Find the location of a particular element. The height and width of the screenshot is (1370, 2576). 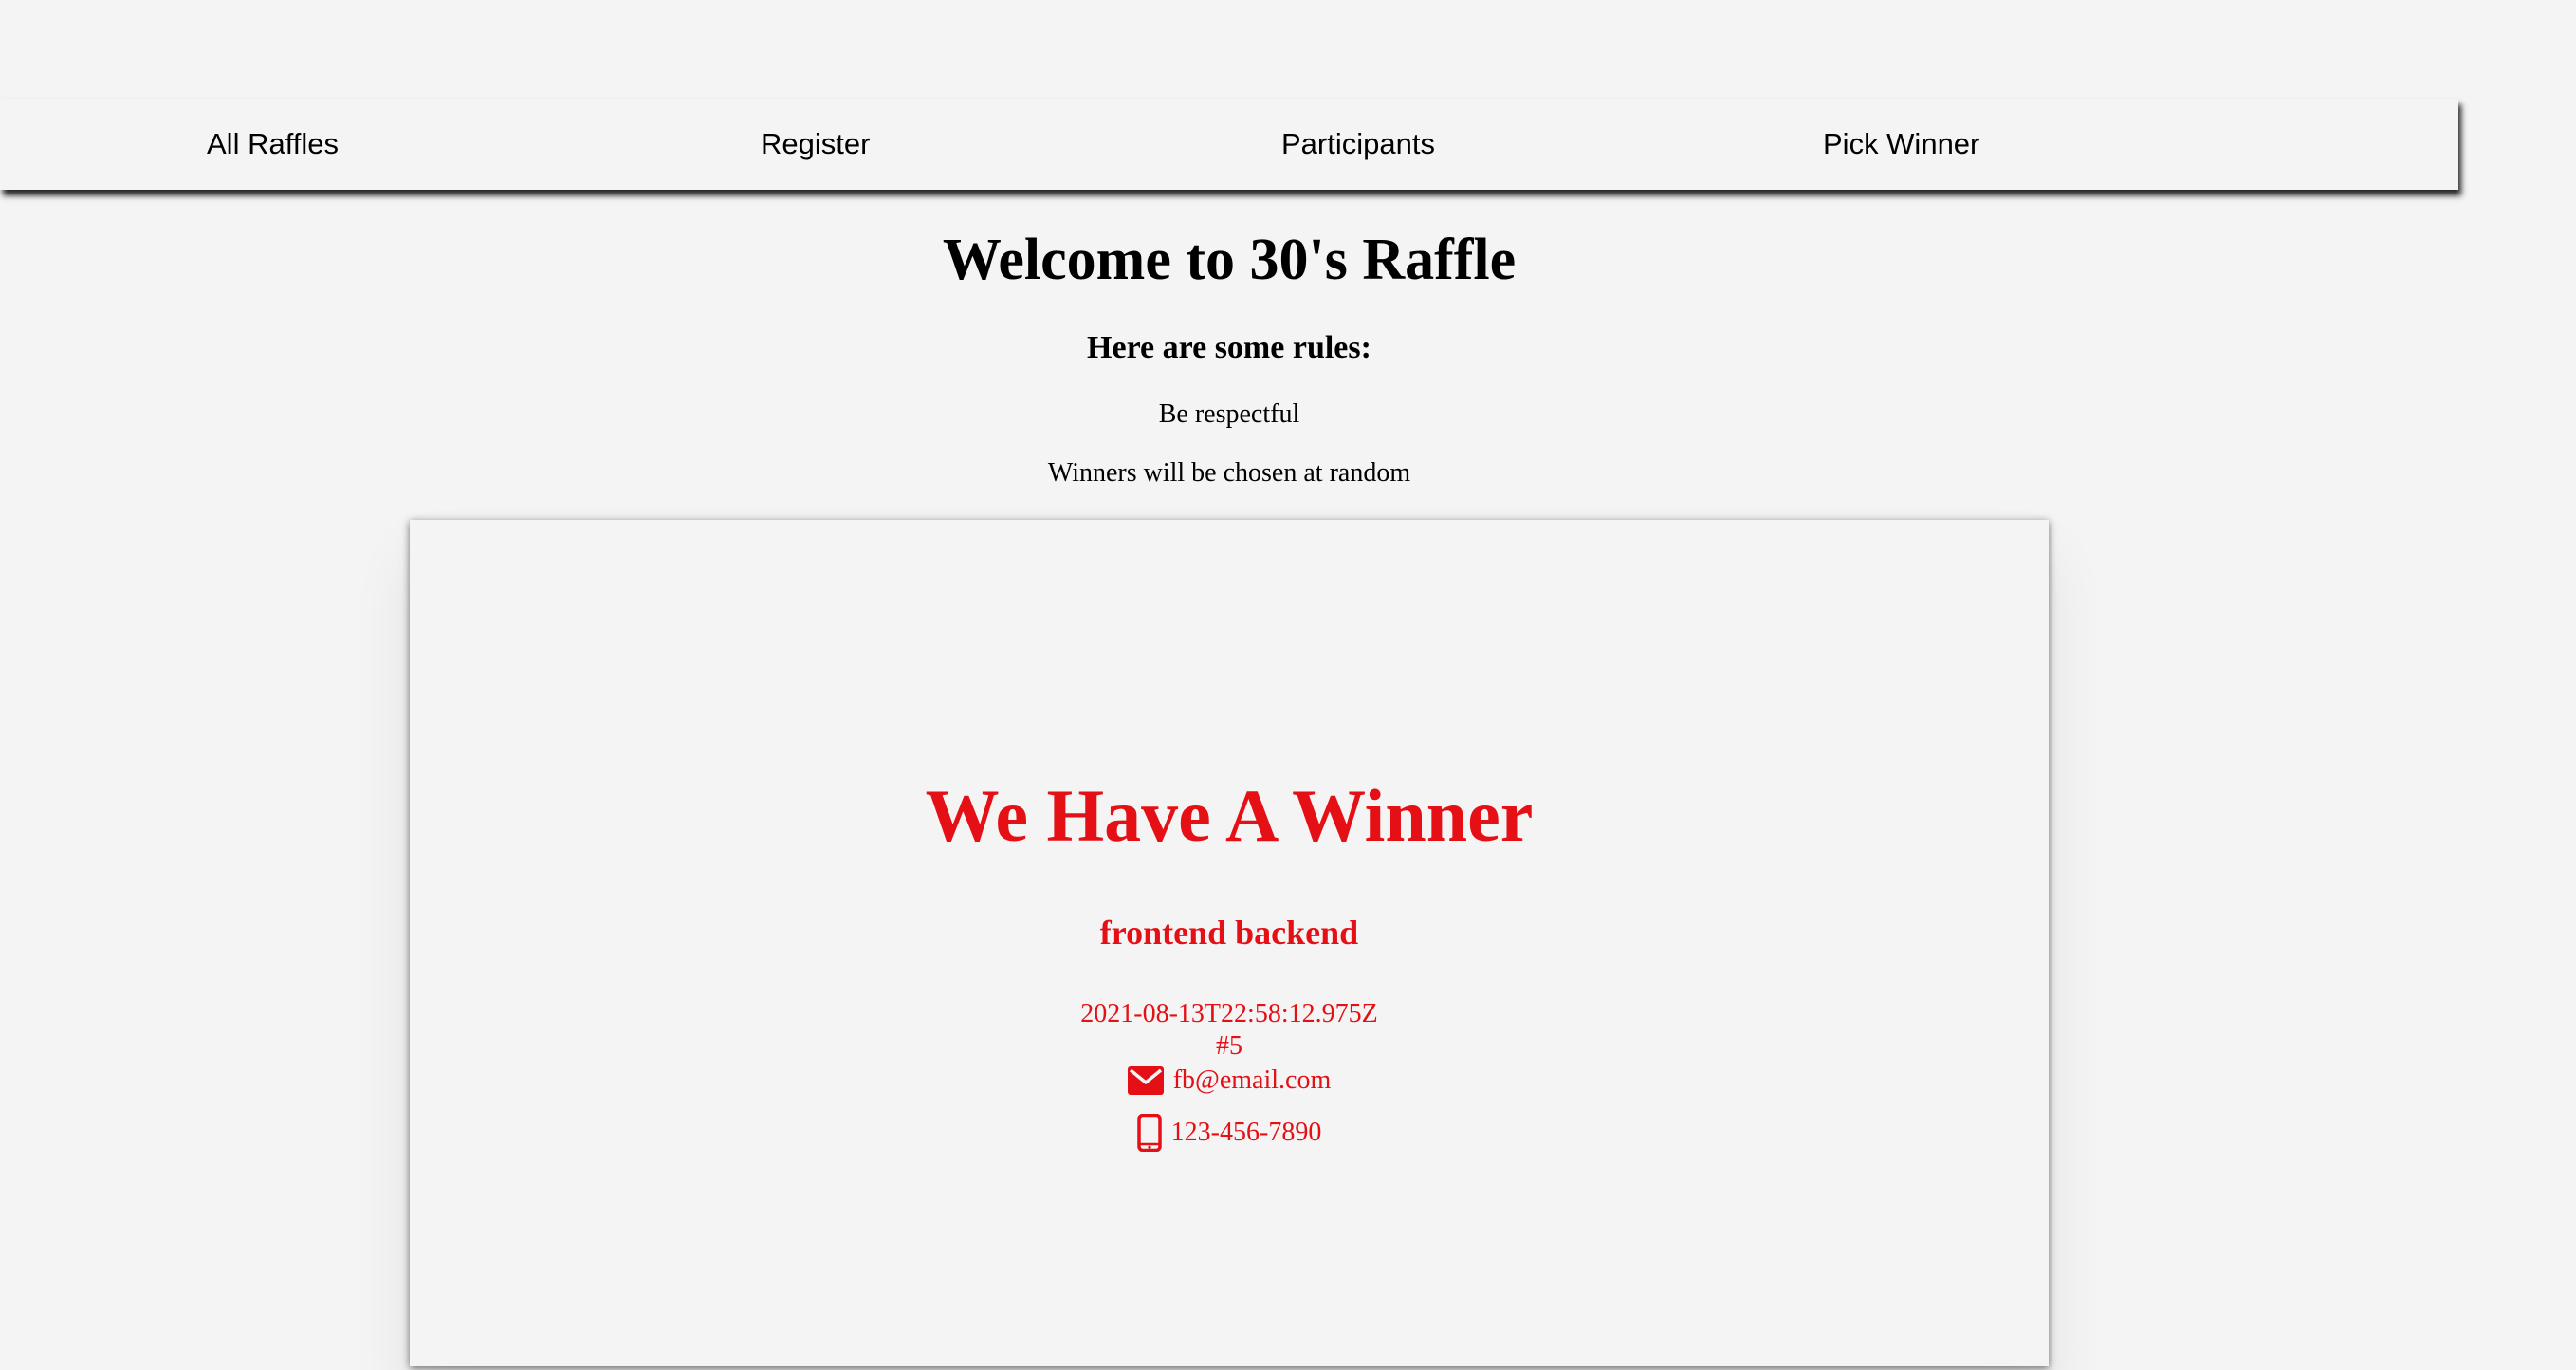

winner-name: frontend backend is located at coordinates (1229, 933).